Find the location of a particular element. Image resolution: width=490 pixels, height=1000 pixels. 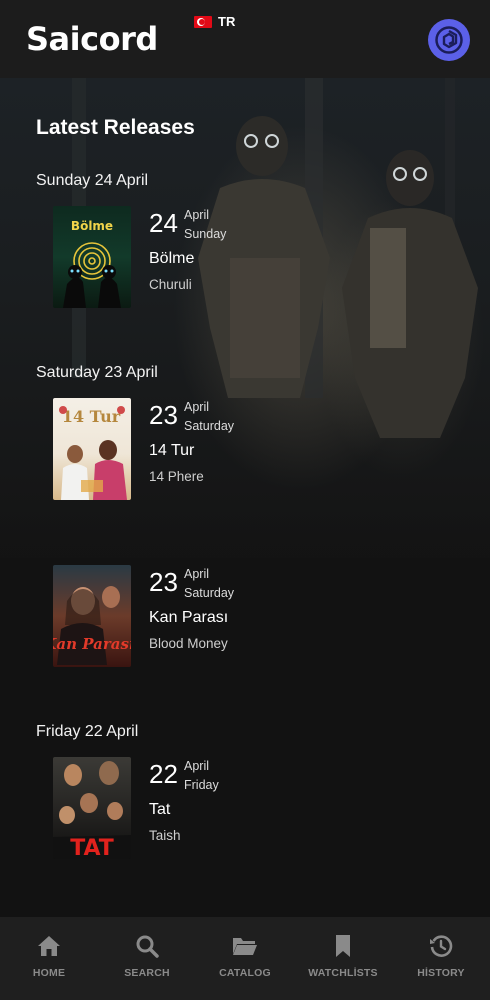

release-original-title: 14 Phere is located at coordinates (176, 476).